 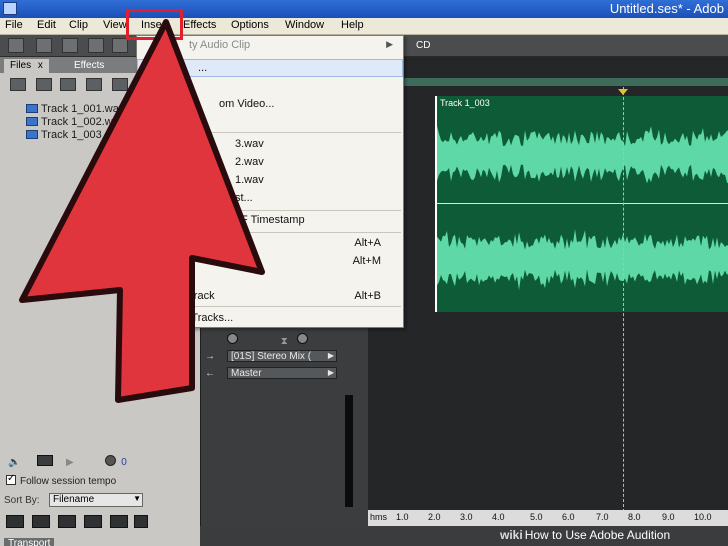 What do you see at coordinates (282, 373) in the screenshot?
I see `bus-select: Master ▶` at bounding box center [282, 373].